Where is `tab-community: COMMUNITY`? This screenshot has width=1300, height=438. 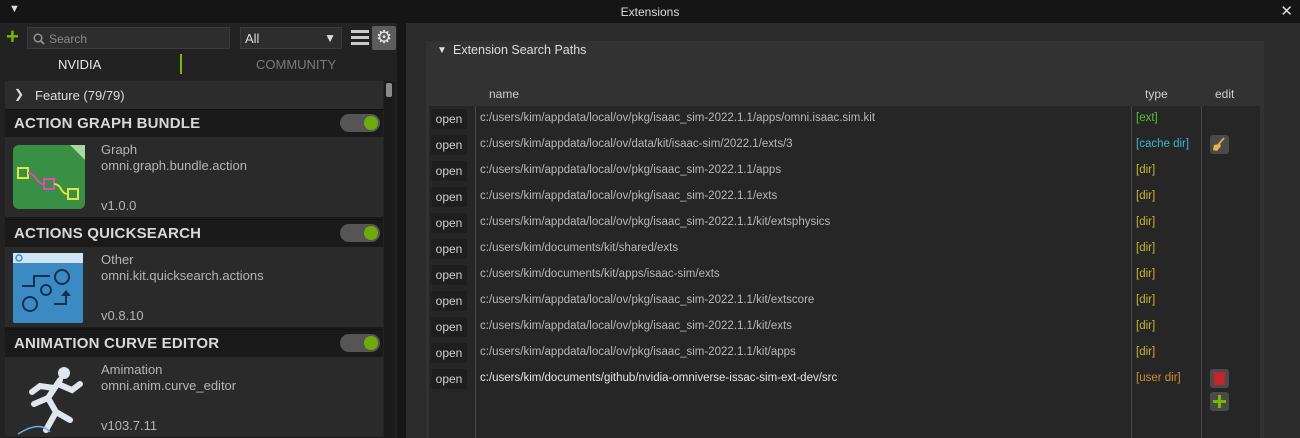
tab-community: COMMUNITY is located at coordinates (296, 64).